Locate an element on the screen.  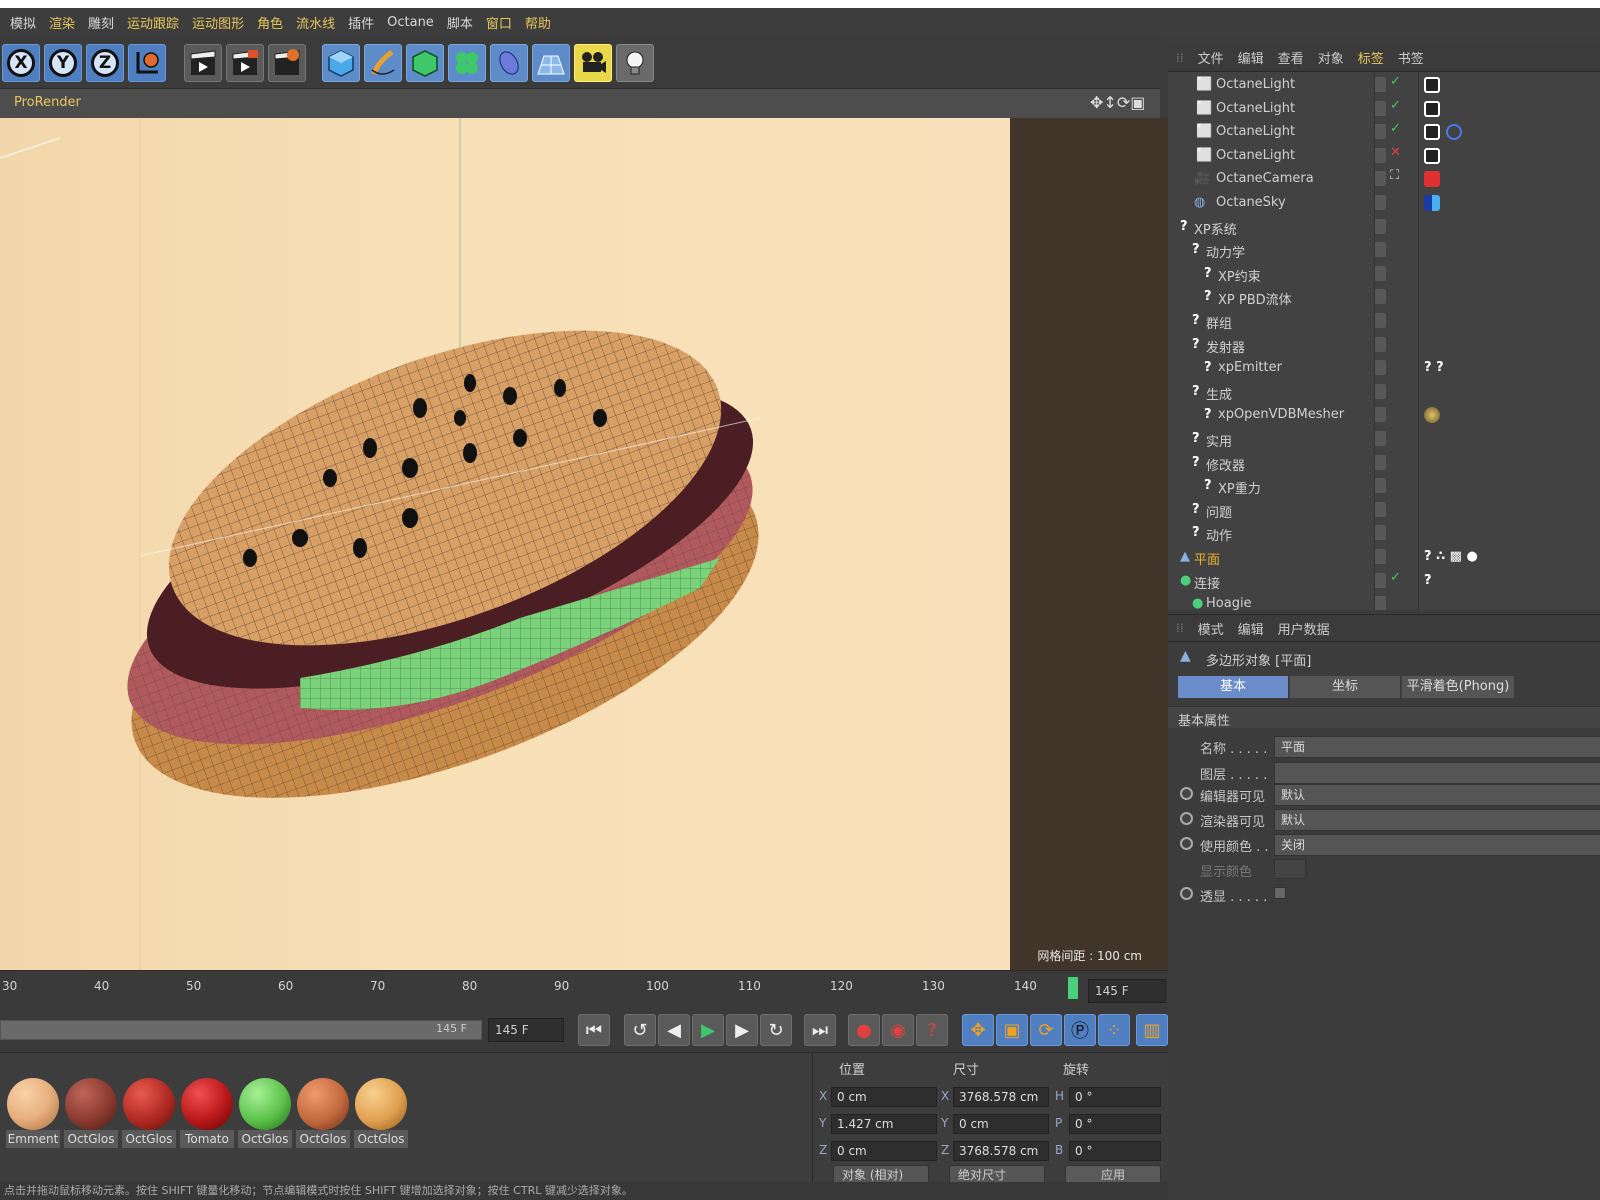
om-menu-file: 文件 is located at coordinates (1211, 57).